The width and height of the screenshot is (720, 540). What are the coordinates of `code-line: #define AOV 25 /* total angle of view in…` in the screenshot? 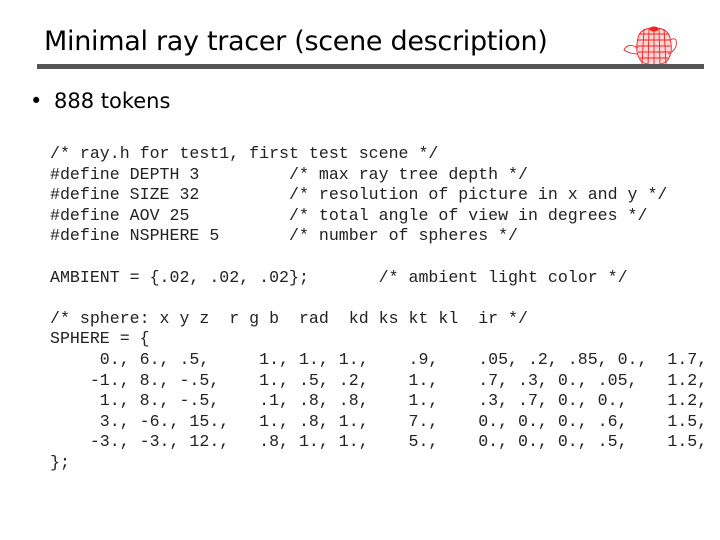 It's located at (349, 215).